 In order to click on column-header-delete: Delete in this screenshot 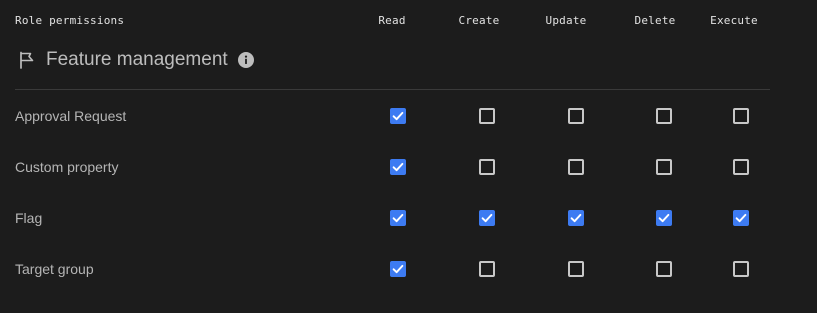, I will do `click(655, 20)`.